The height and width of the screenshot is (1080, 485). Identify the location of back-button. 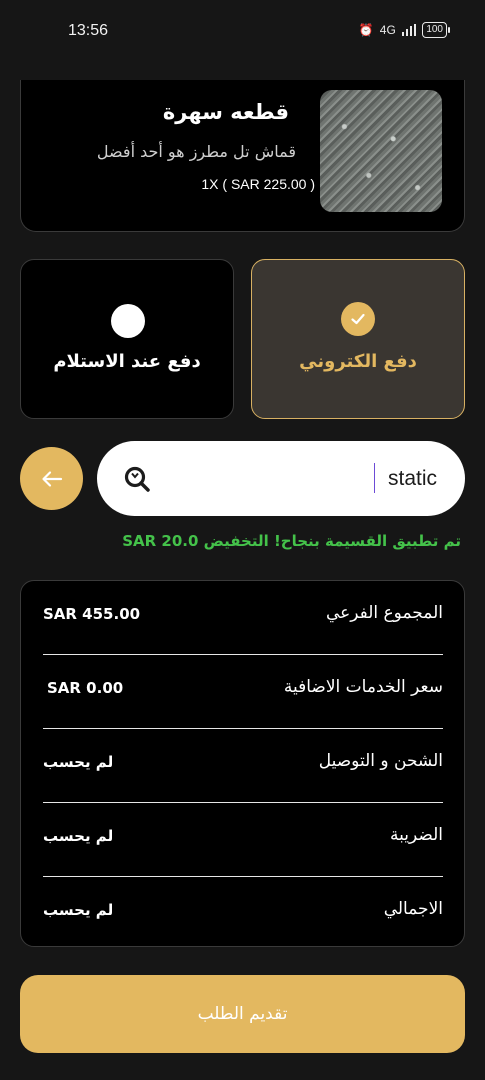
(51, 478).